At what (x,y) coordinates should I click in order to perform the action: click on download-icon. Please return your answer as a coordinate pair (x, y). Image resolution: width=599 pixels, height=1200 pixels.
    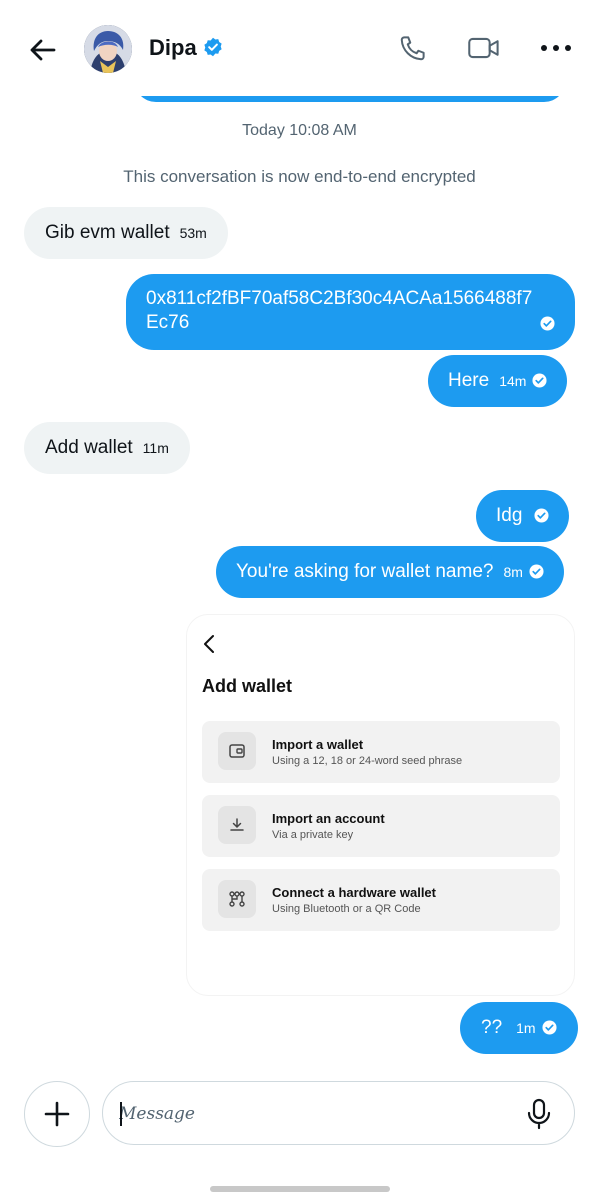
    Looking at the image, I should click on (237, 824).